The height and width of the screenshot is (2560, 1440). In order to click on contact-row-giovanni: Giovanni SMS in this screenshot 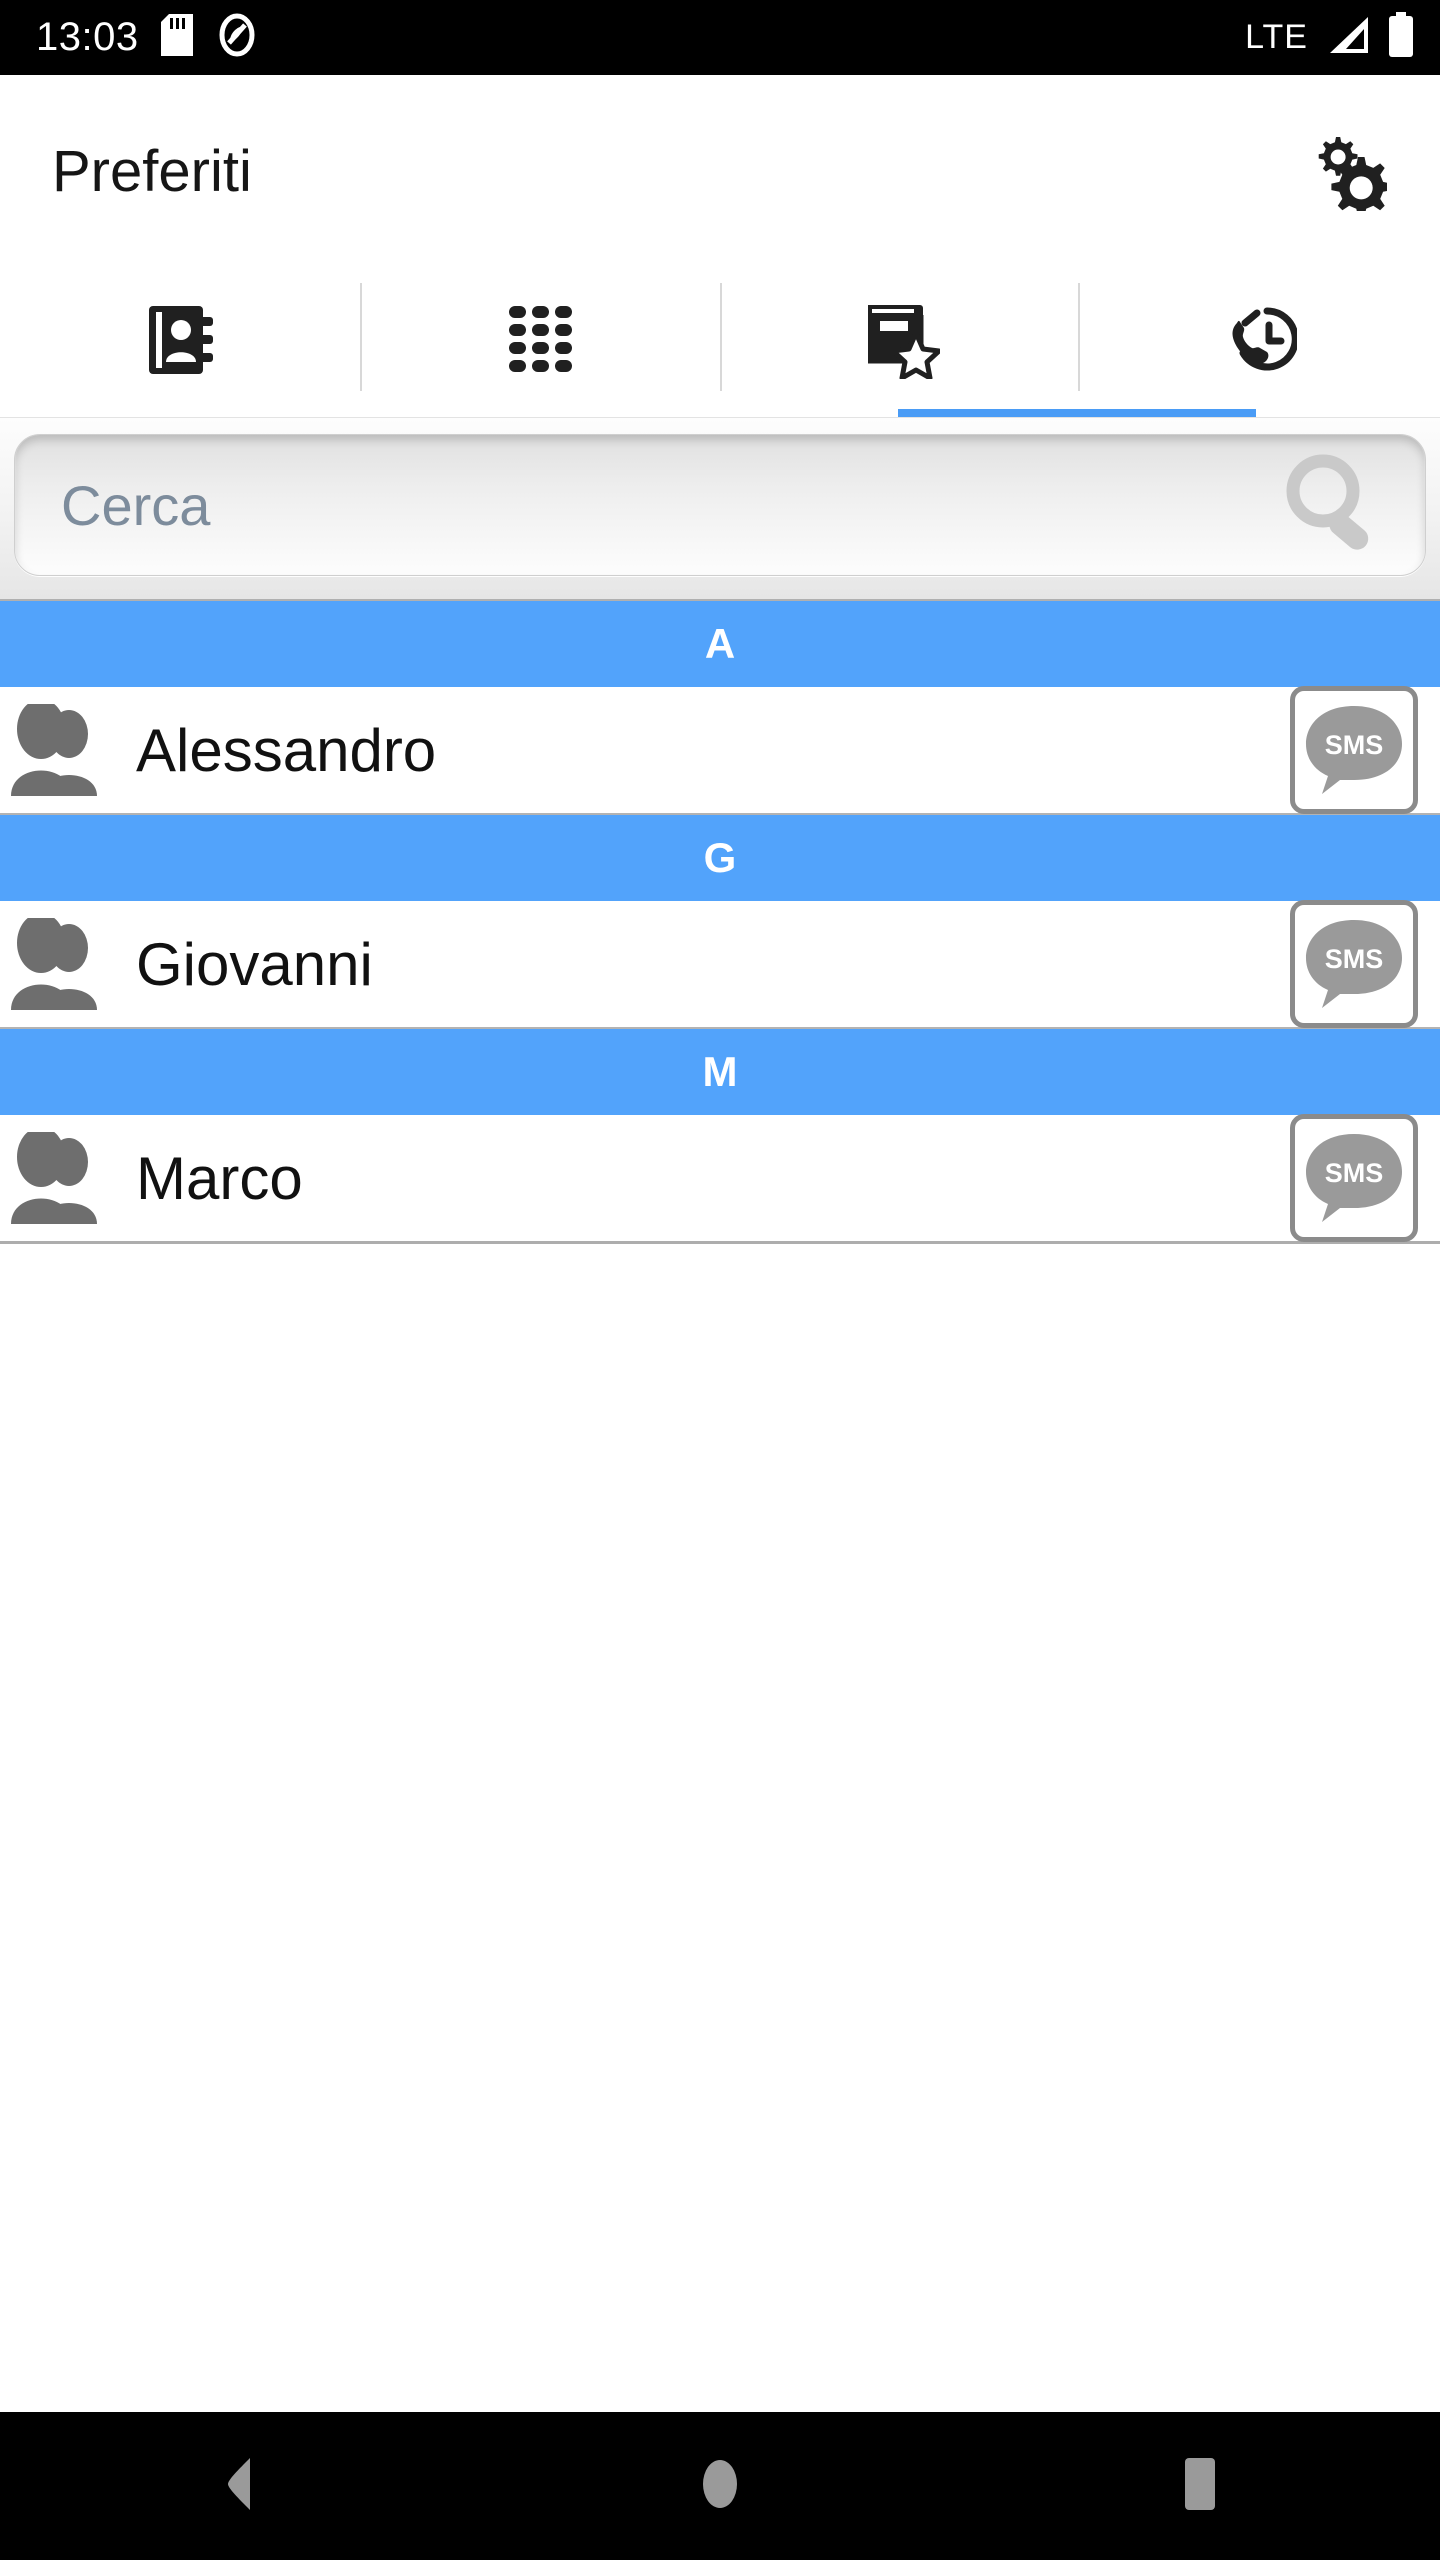, I will do `click(720, 964)`.